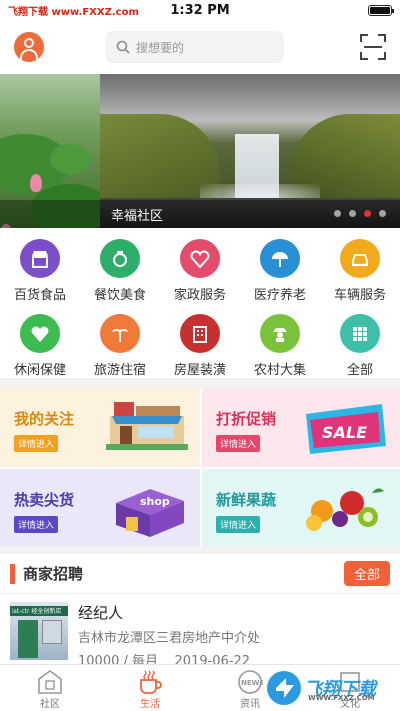 This screenshot has width=400, height=711. I want to click on farmer-icon, so click(280, 333).